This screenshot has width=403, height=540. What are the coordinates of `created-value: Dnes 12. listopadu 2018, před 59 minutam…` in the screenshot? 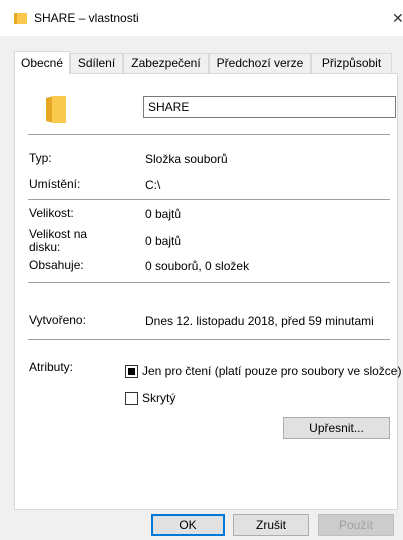 It's located at (259, 321).